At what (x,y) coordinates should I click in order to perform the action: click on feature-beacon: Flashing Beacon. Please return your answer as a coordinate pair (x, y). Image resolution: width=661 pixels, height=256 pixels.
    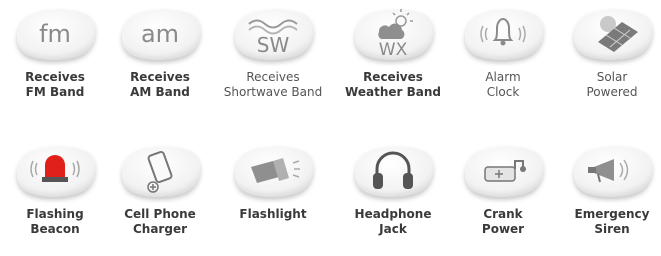
    Looking at the image, I should click on (55, 189).